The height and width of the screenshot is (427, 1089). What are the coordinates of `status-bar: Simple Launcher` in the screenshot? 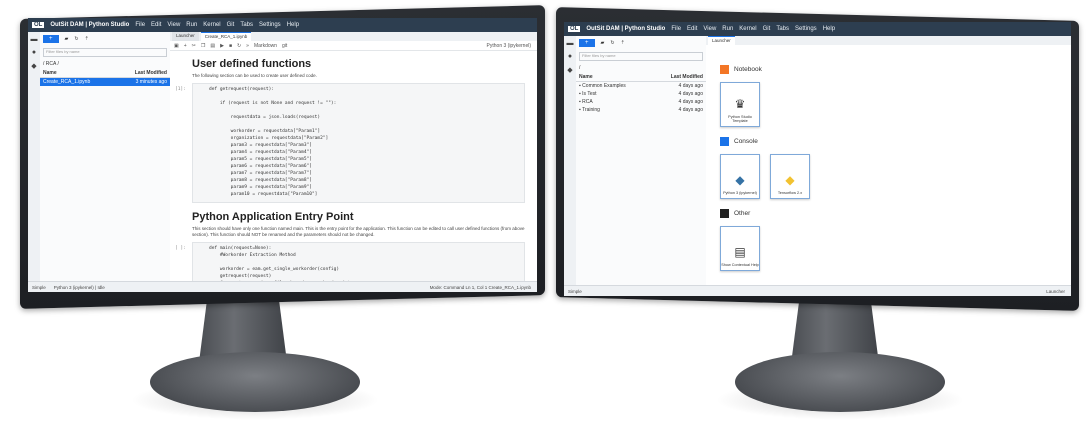 It's located at (817, 290).